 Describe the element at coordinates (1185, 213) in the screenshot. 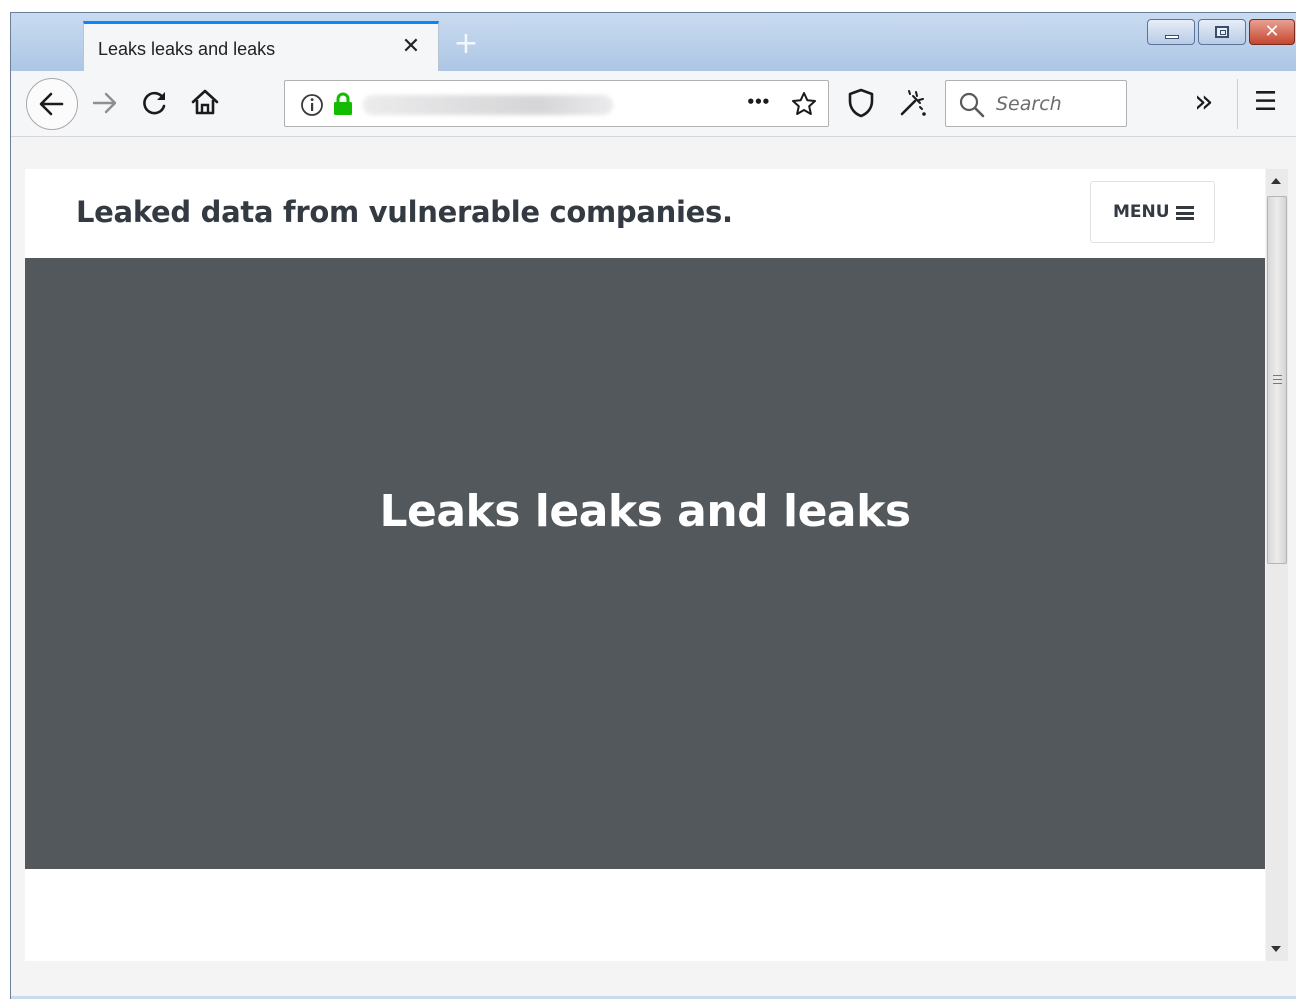

I see `menu-icon` at that location.